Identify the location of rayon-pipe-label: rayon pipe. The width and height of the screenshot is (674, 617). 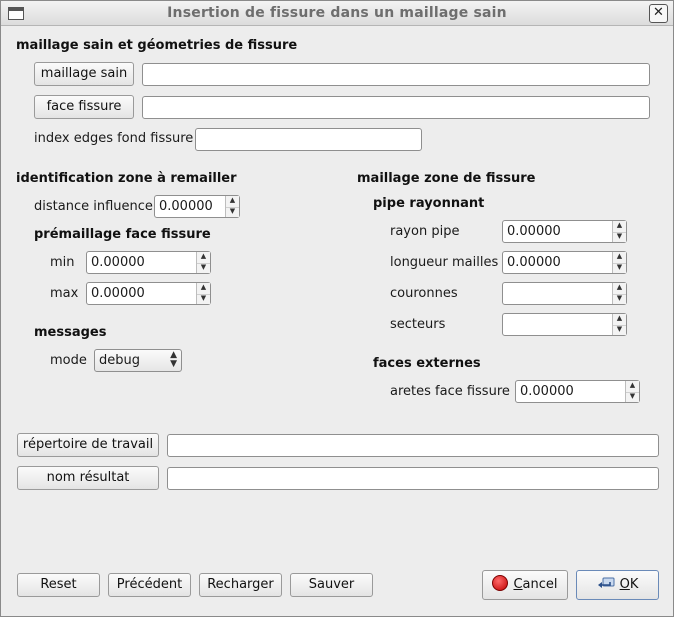
(425, 231).